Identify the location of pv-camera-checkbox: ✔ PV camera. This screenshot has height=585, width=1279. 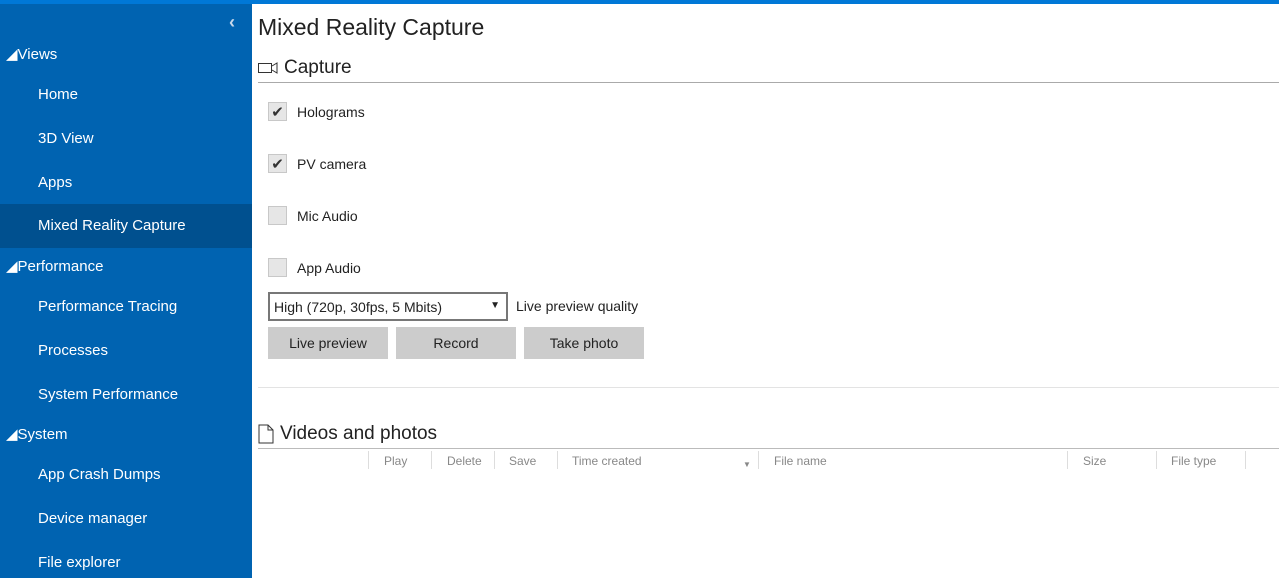
(317, 163).